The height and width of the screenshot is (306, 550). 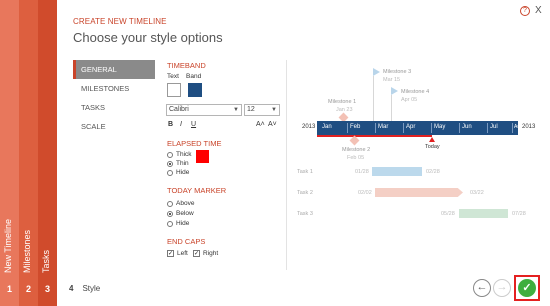 I want to click on checkmark-icon: ✓, so click(x=527, y=288).